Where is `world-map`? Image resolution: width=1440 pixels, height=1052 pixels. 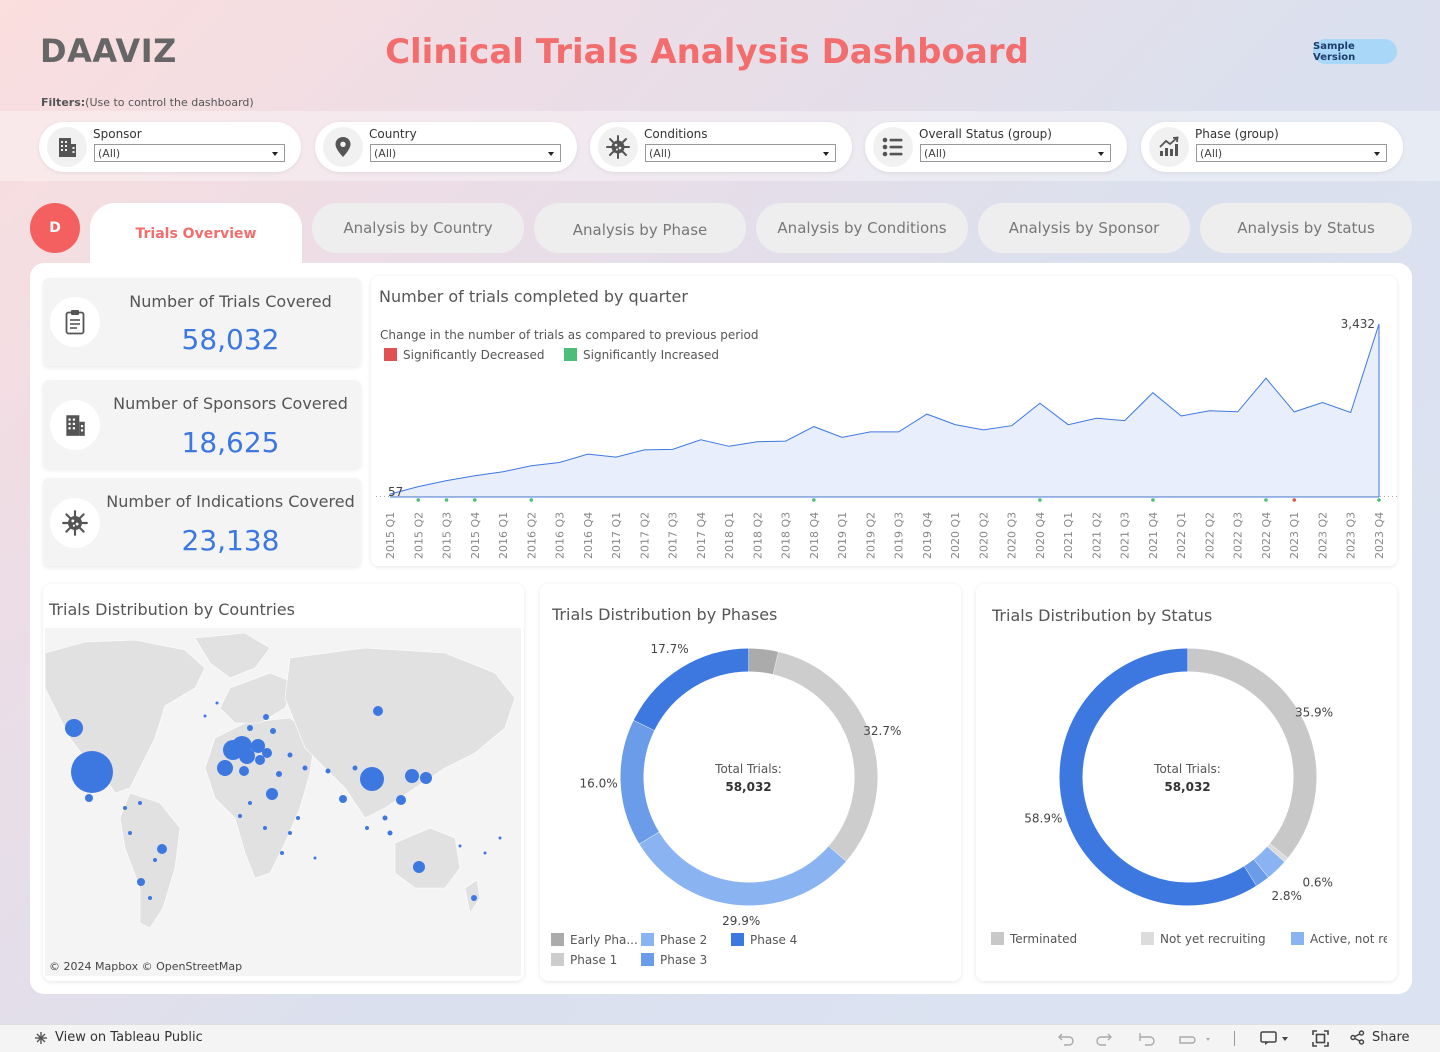 world-map is located at coordinates (283, 802).